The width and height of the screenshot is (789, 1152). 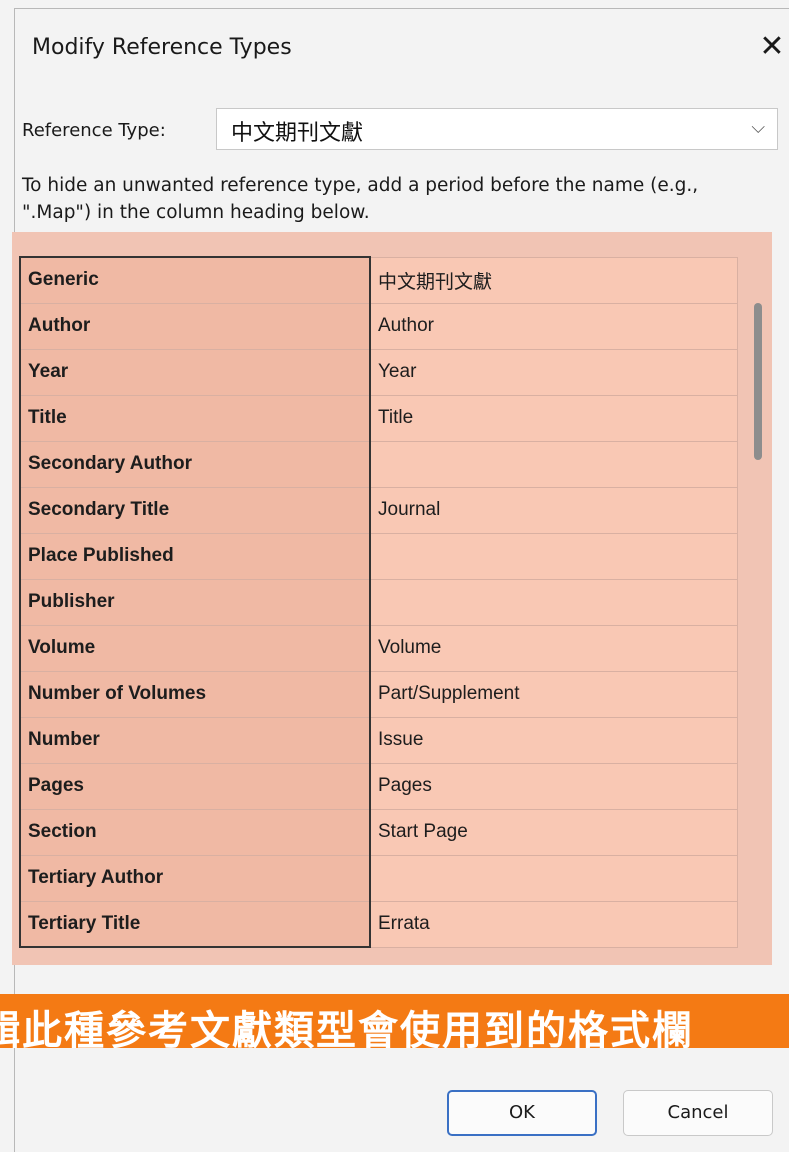 I want to click on grid-row: Author Author, so click(x=378, y=326).